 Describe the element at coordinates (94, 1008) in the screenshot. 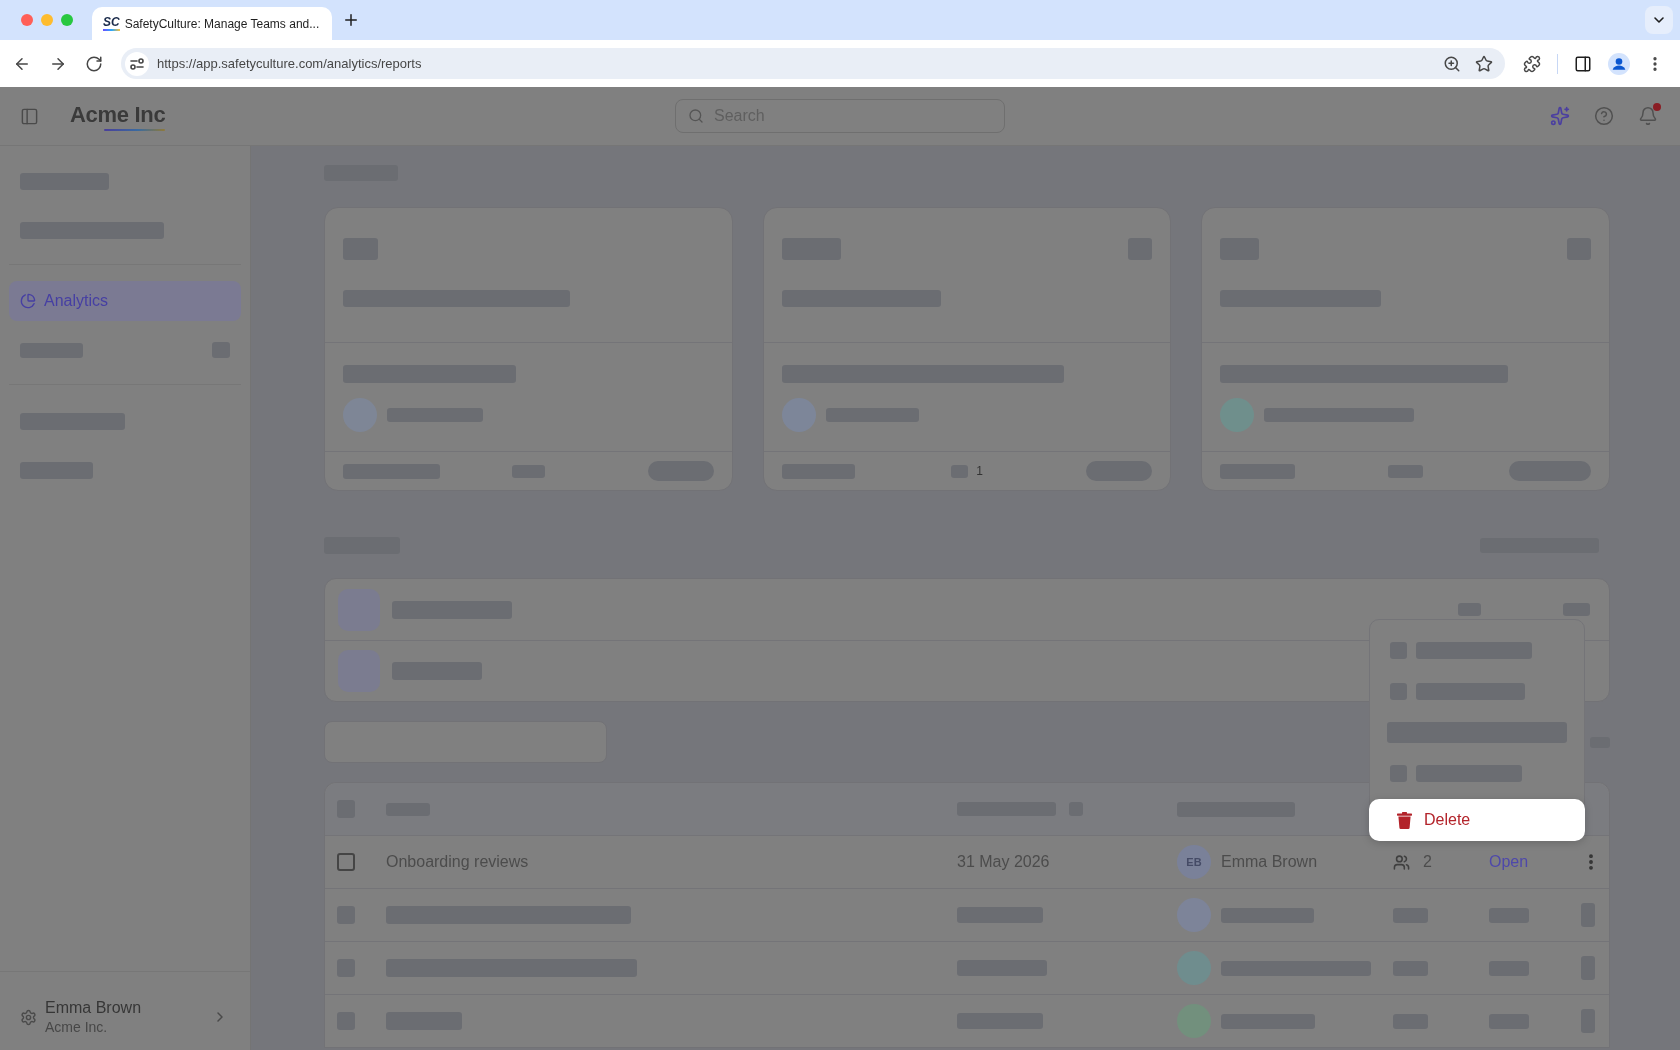

I see `user-name: Emma Brown` at that location.